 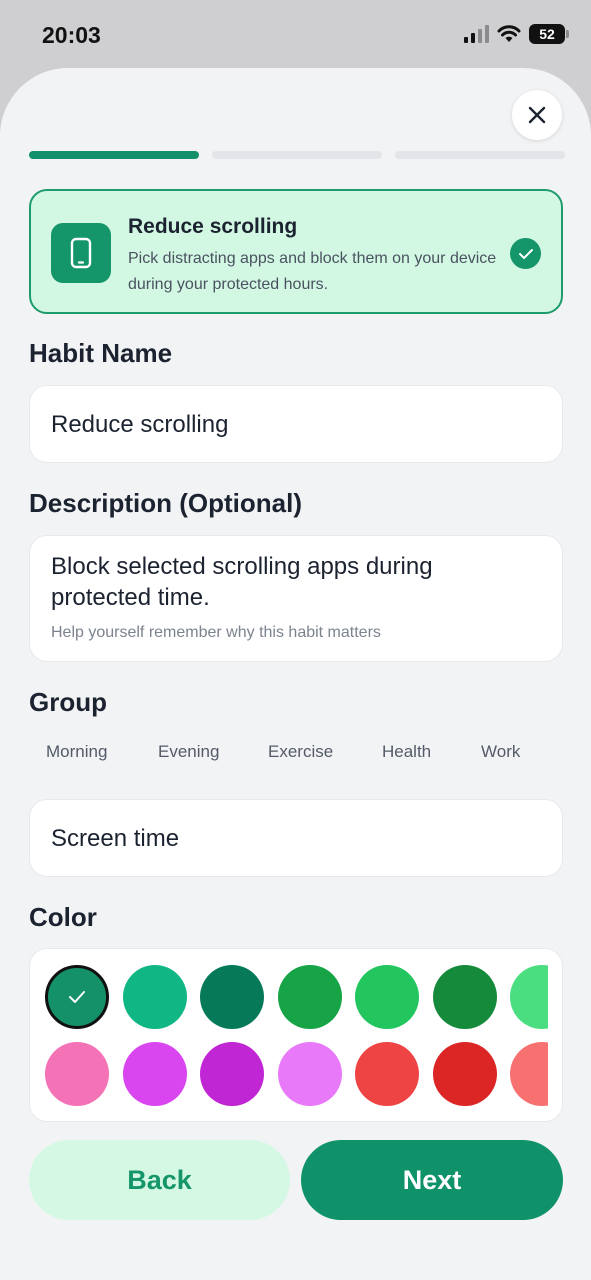 What do you see at coordinates (406, 752) in the screenshot?
I see `group-chip-health: Health` at bounding box center [406, 752].